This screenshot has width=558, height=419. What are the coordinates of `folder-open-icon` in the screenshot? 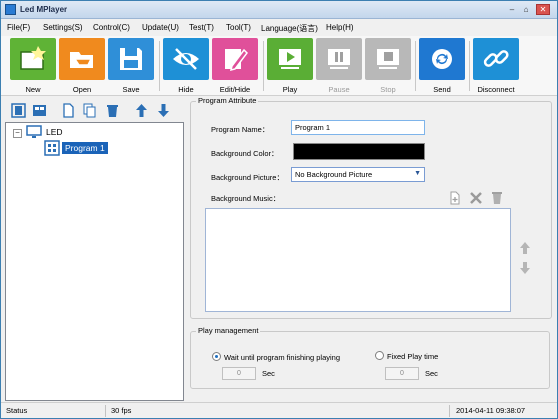 It's located at (82, 59).